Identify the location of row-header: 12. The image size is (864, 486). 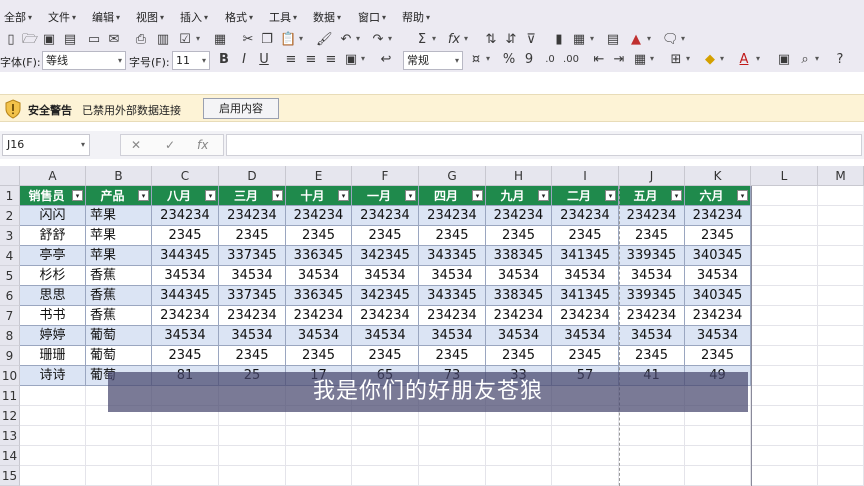
(10, 416).